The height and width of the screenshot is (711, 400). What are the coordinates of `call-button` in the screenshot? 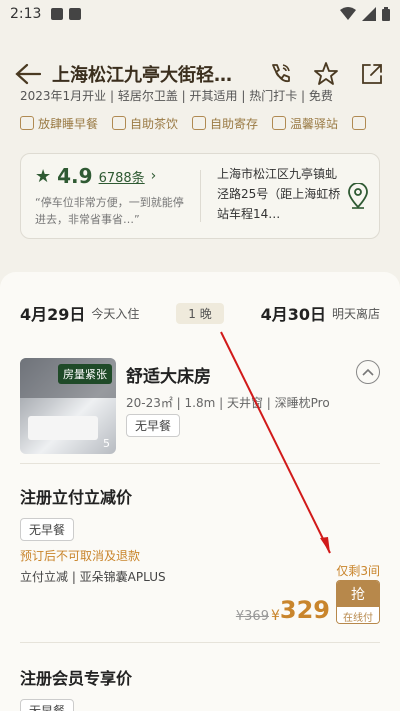 It's located at (280, 74).